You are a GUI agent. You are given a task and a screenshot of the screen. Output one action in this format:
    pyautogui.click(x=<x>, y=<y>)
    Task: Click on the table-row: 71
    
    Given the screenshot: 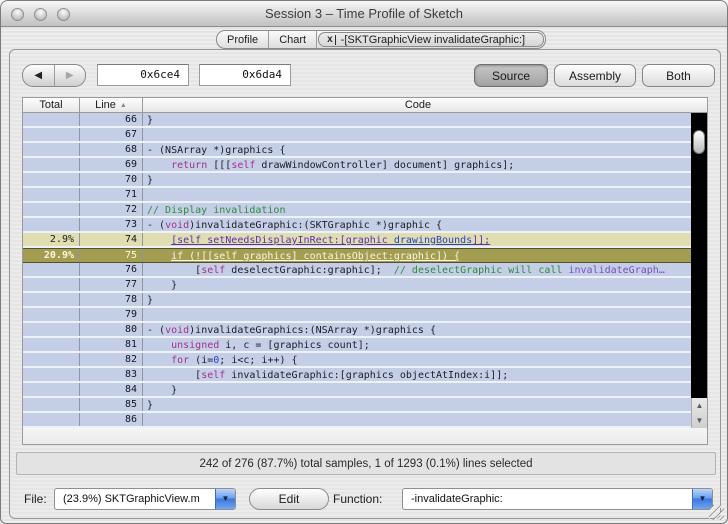 What is the action you would take?
    pyautogui.click(x=365, y=195)
    